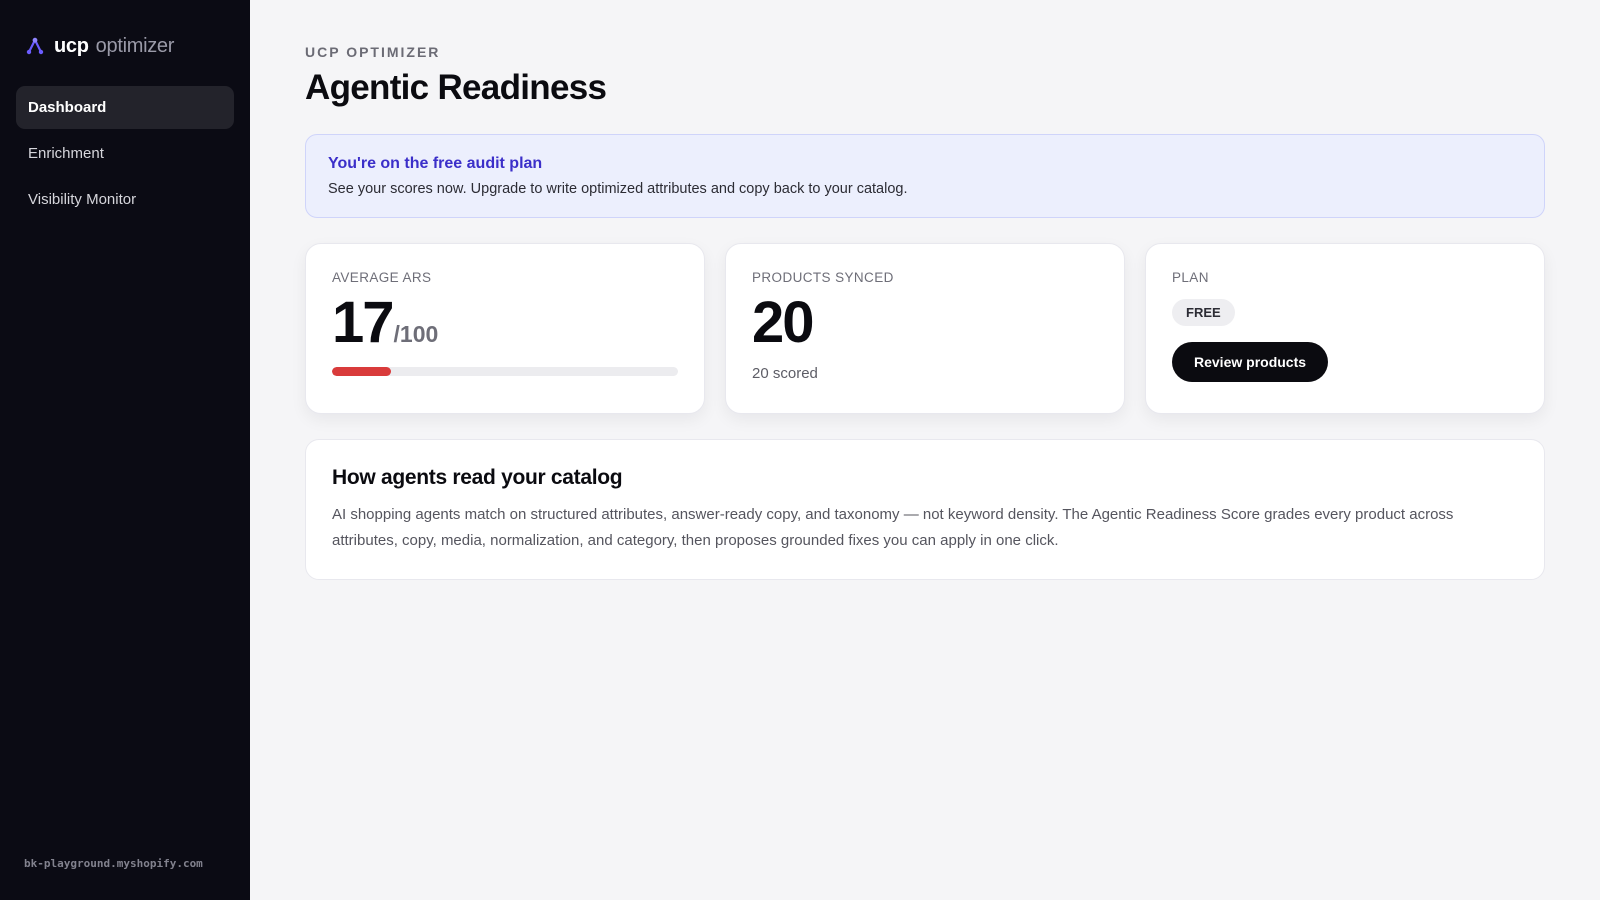  Describe the element at coordinates (125, 31) in the screenshot. I see `brand: ucp optimizer` at that location.